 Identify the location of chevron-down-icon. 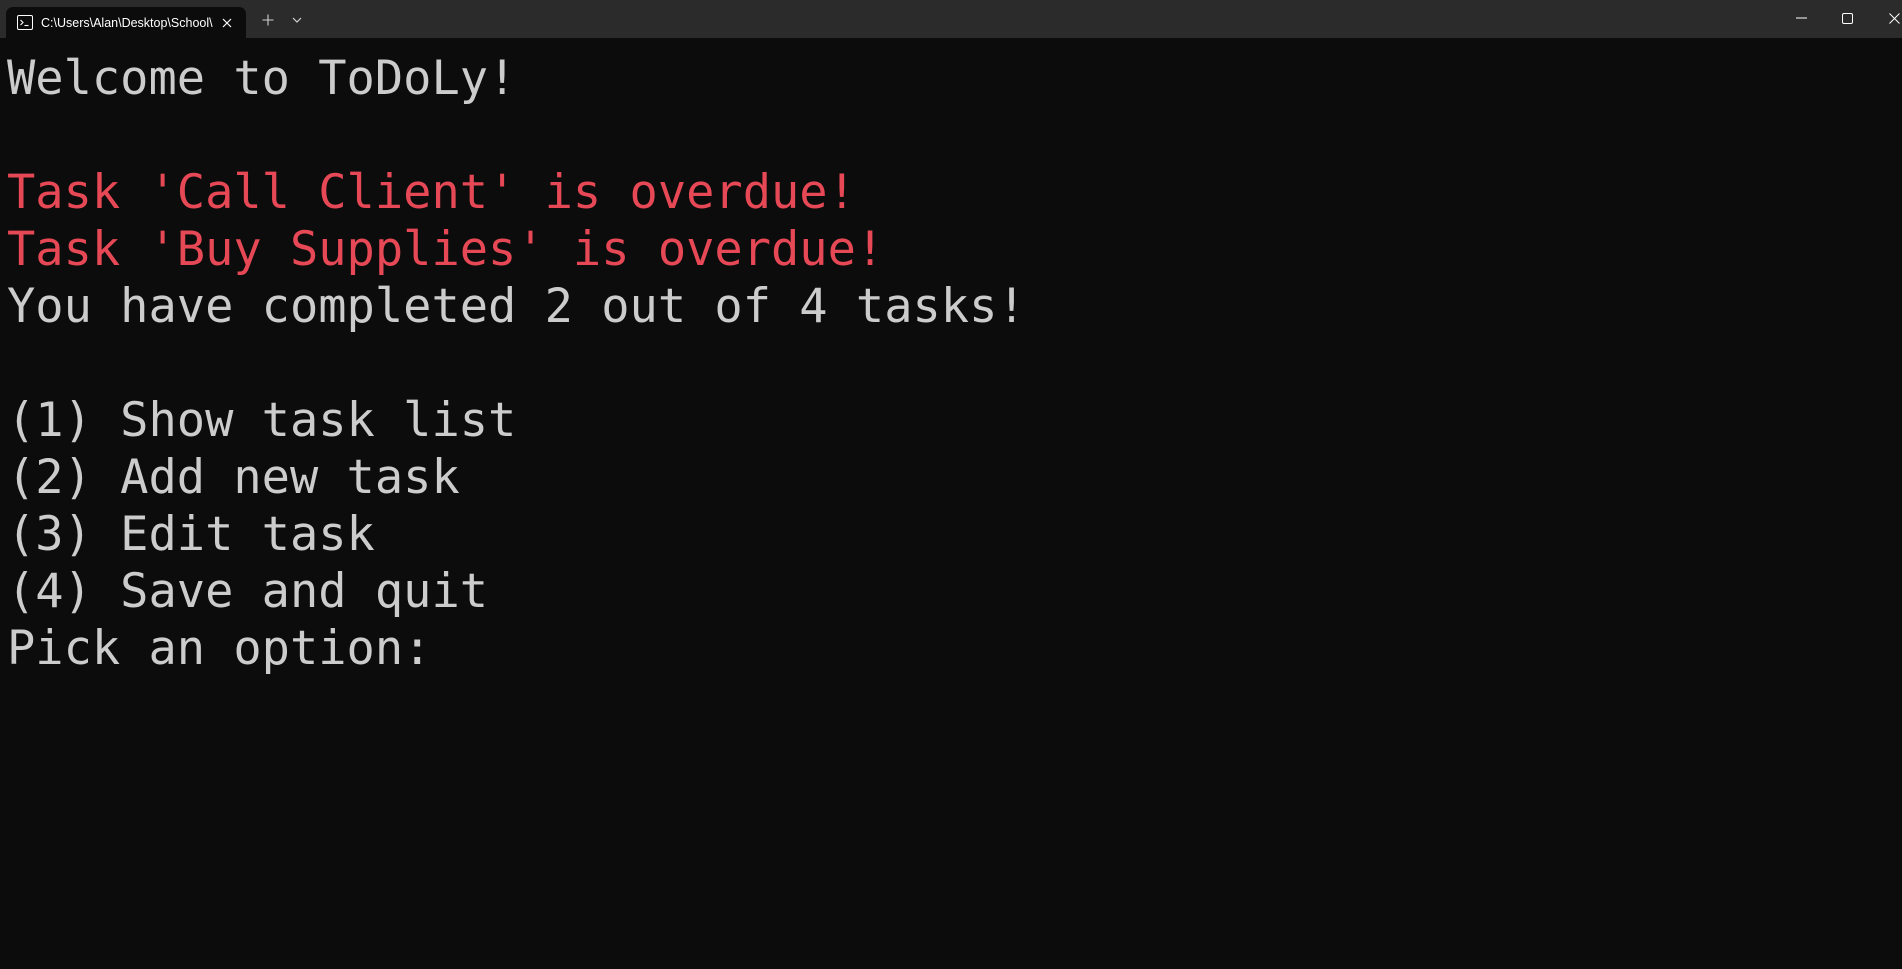
(297, 20).